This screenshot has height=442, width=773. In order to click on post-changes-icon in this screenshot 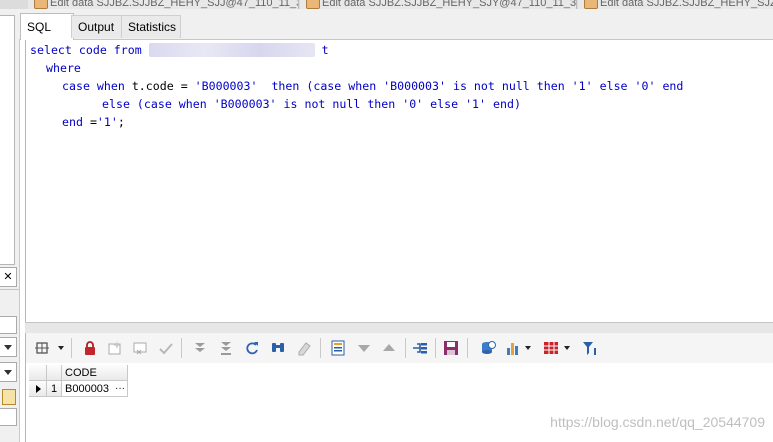, I will do `click(166, 348)`.